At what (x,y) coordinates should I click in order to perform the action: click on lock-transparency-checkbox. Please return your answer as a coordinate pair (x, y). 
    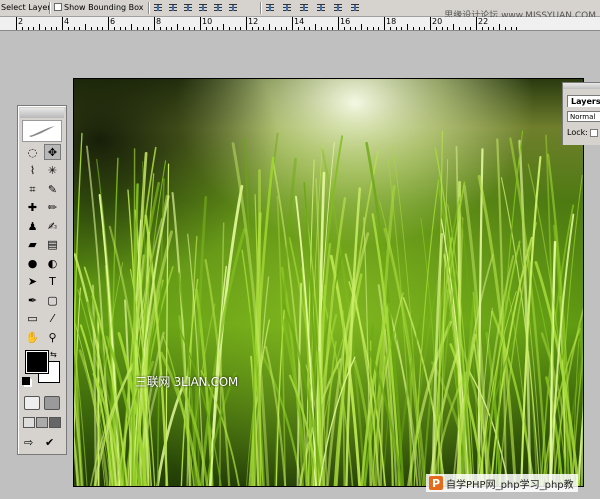
    Looking at the image, I should click on (593, 132).